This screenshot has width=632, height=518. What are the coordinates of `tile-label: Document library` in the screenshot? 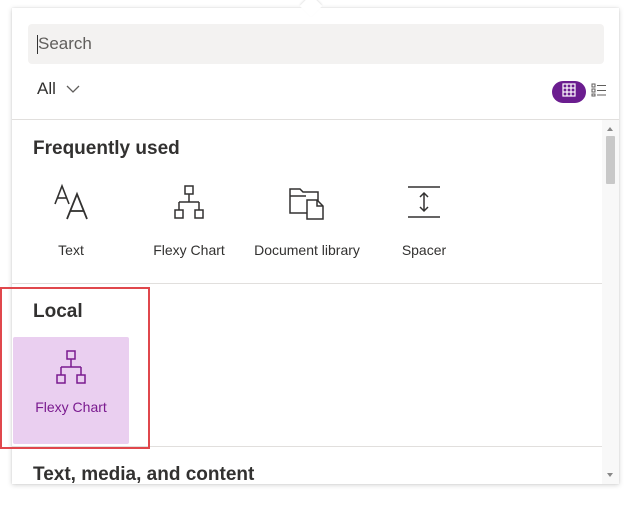 It's located at (307, 250).